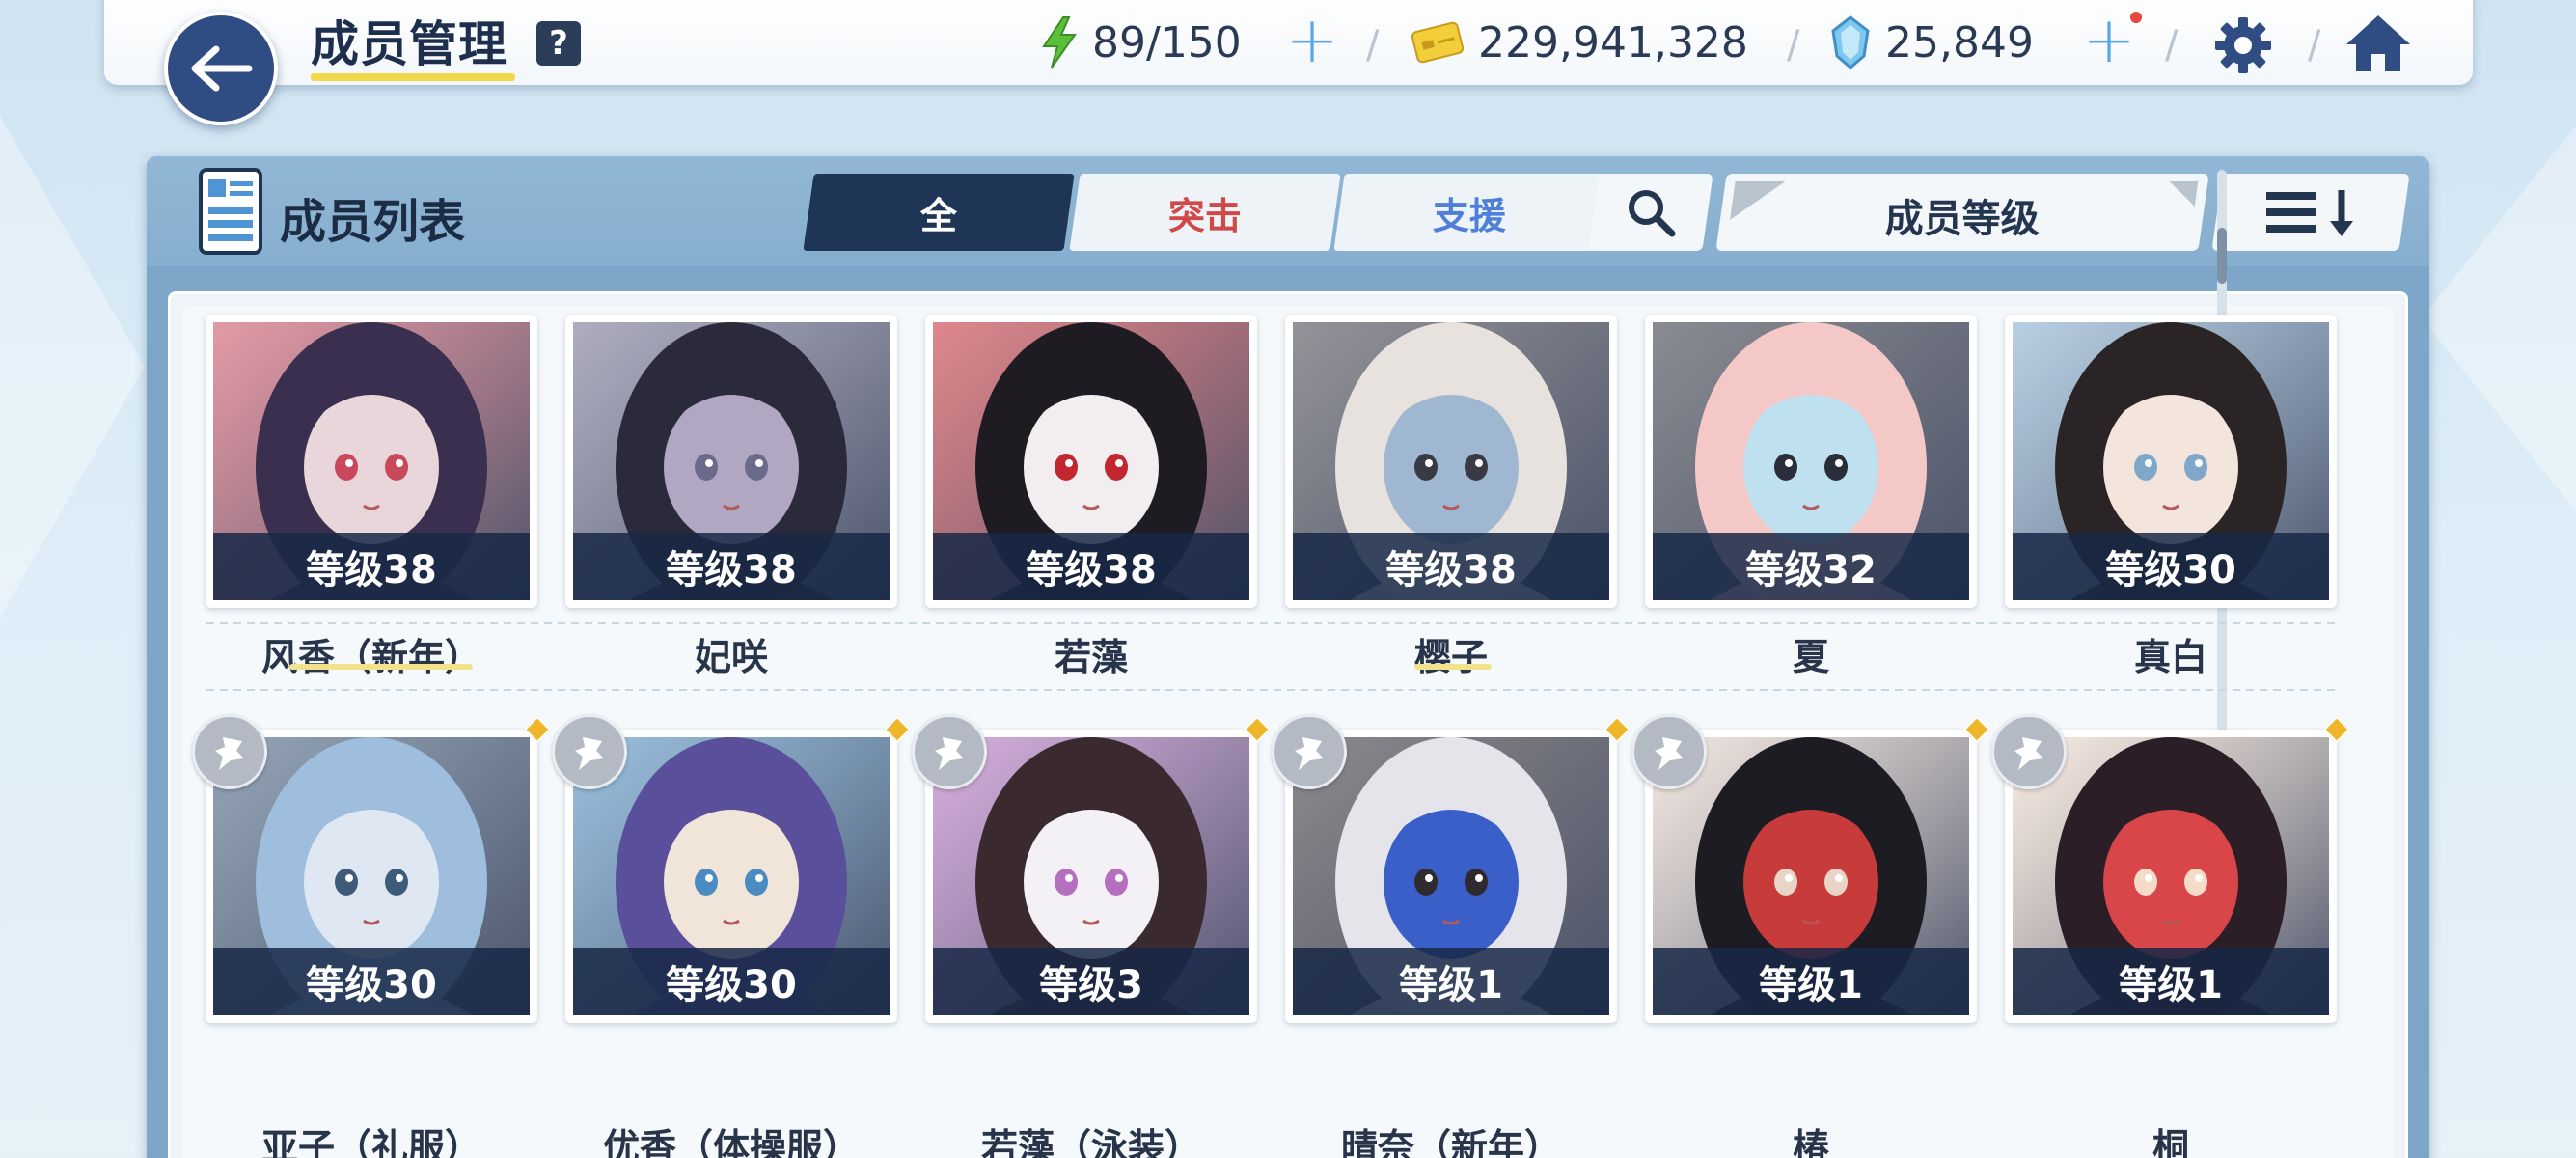 The width and height of the screenshot is (2576, 1158). What do you see at coordinates (1091, 657) in the screenshot?
I see `member-name: 若藻` at bounding box center [1091, 657].